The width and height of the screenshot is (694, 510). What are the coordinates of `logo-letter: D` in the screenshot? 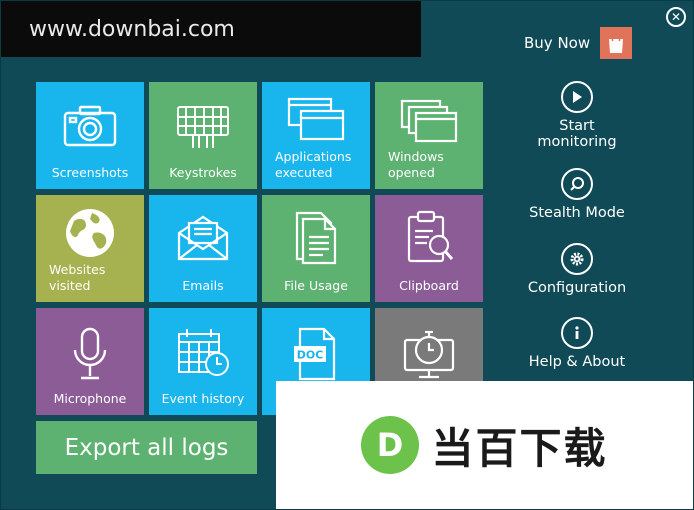 It's located at (390, 445).